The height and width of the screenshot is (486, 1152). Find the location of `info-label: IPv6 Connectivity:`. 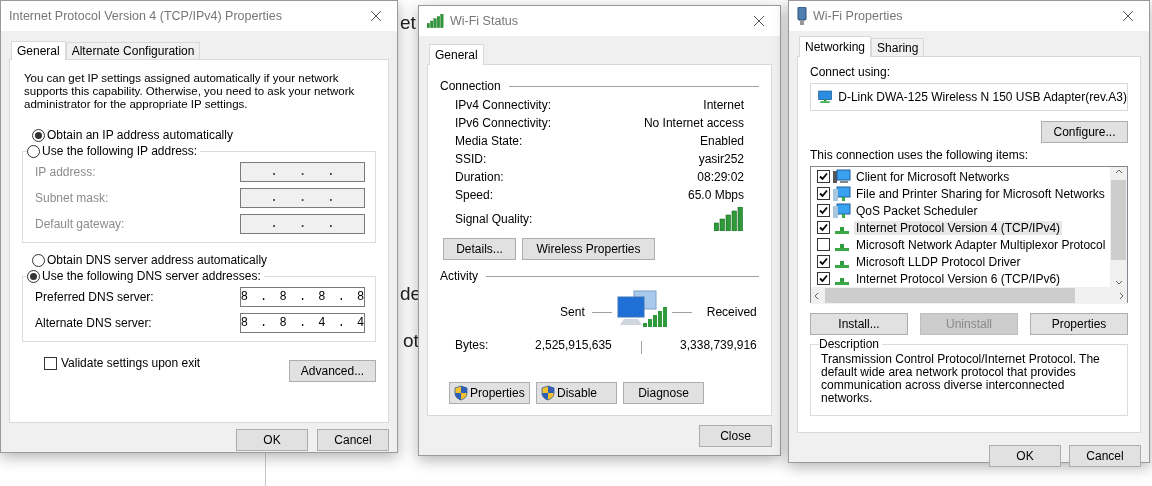

info-label: IPv6 Connectivity: is located at coordinates (503, 123).